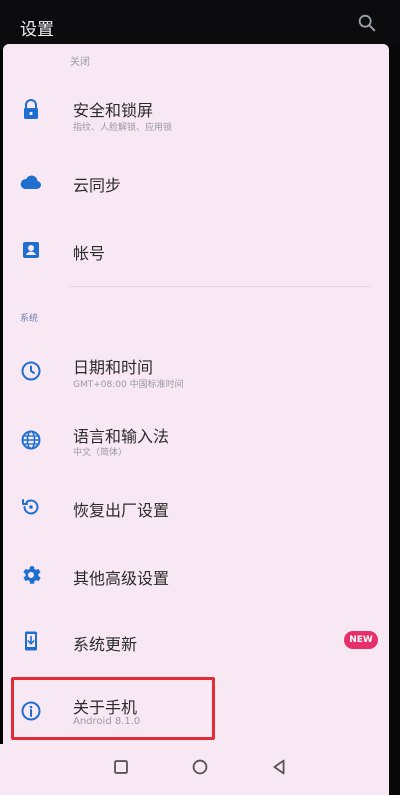 The height and width of the screenshot is (795, 400). What do you see at coordinates (196, 506) in the screenshot?
I see `settings-item-factory-reset: 恢复出厂设置` at bounding box center [196, 506].